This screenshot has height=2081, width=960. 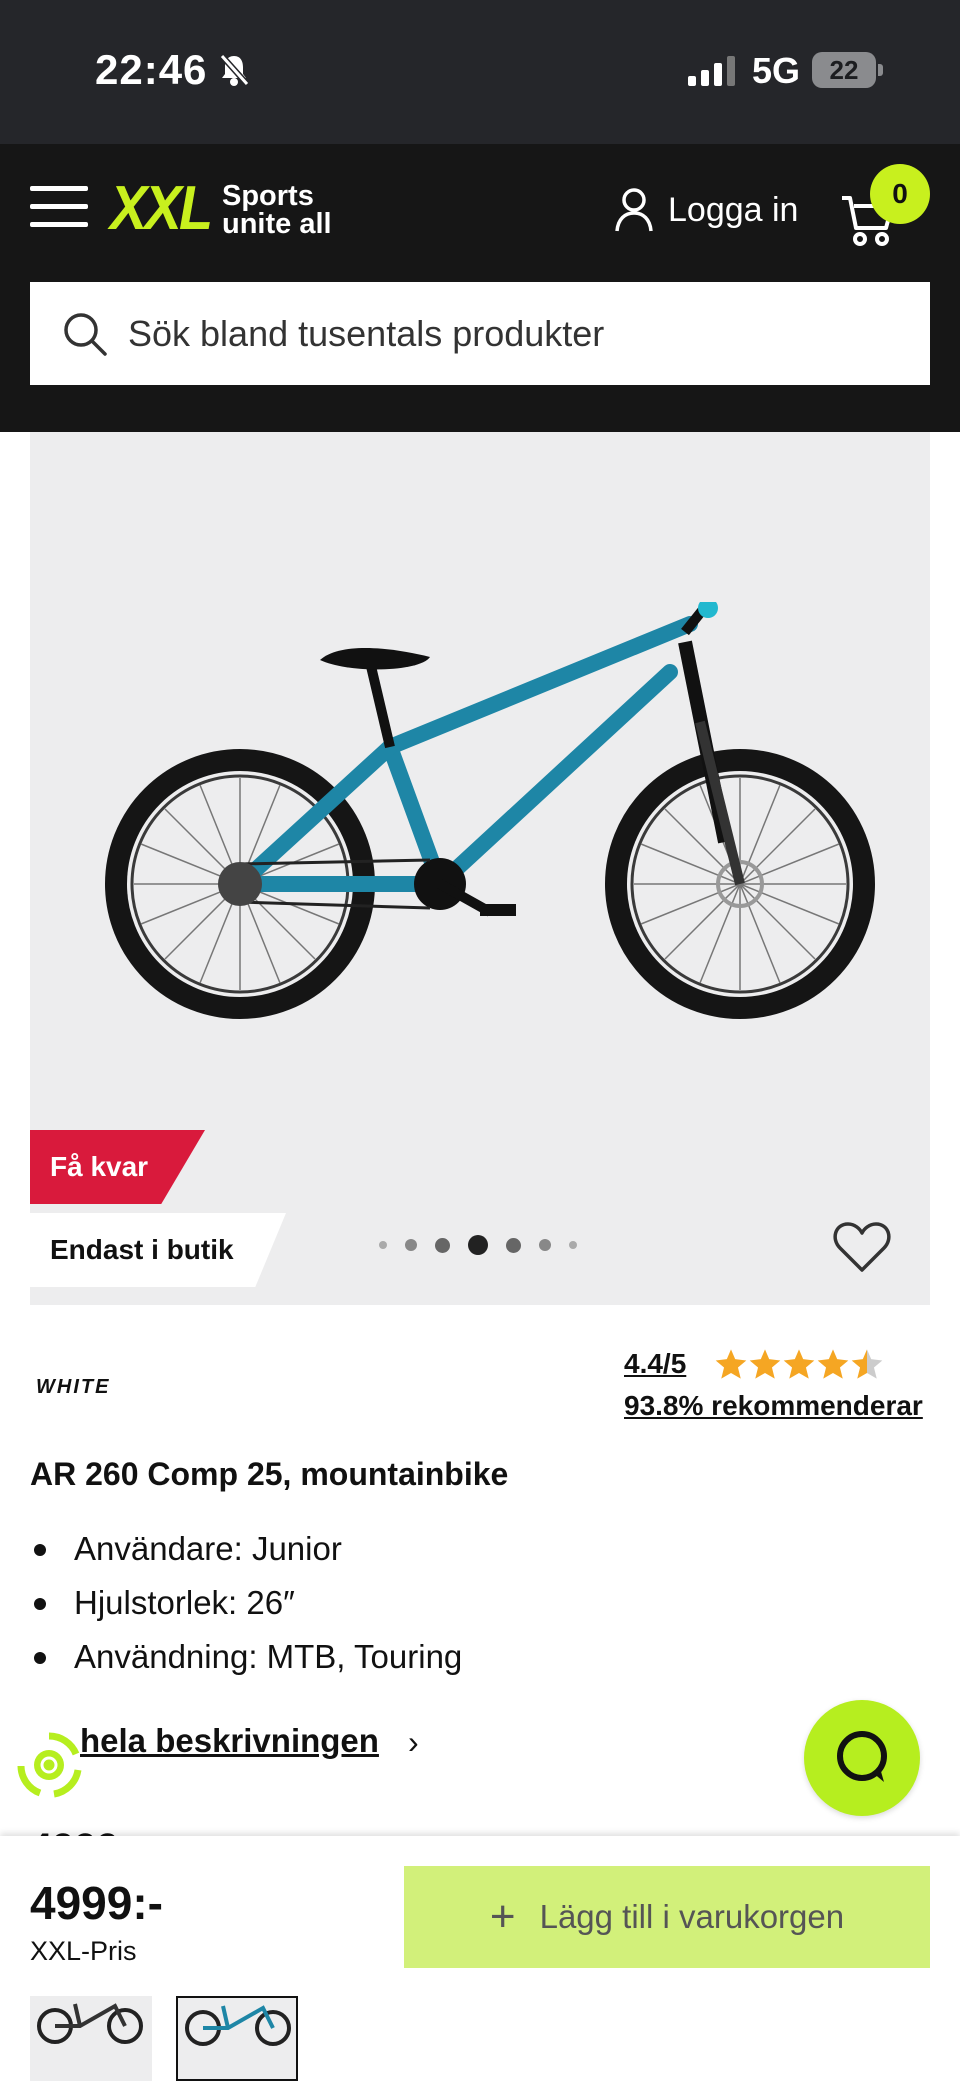 I want to click on add-to-cart-label: Lägg till i varukorgen, so click(x=692, y=1916).